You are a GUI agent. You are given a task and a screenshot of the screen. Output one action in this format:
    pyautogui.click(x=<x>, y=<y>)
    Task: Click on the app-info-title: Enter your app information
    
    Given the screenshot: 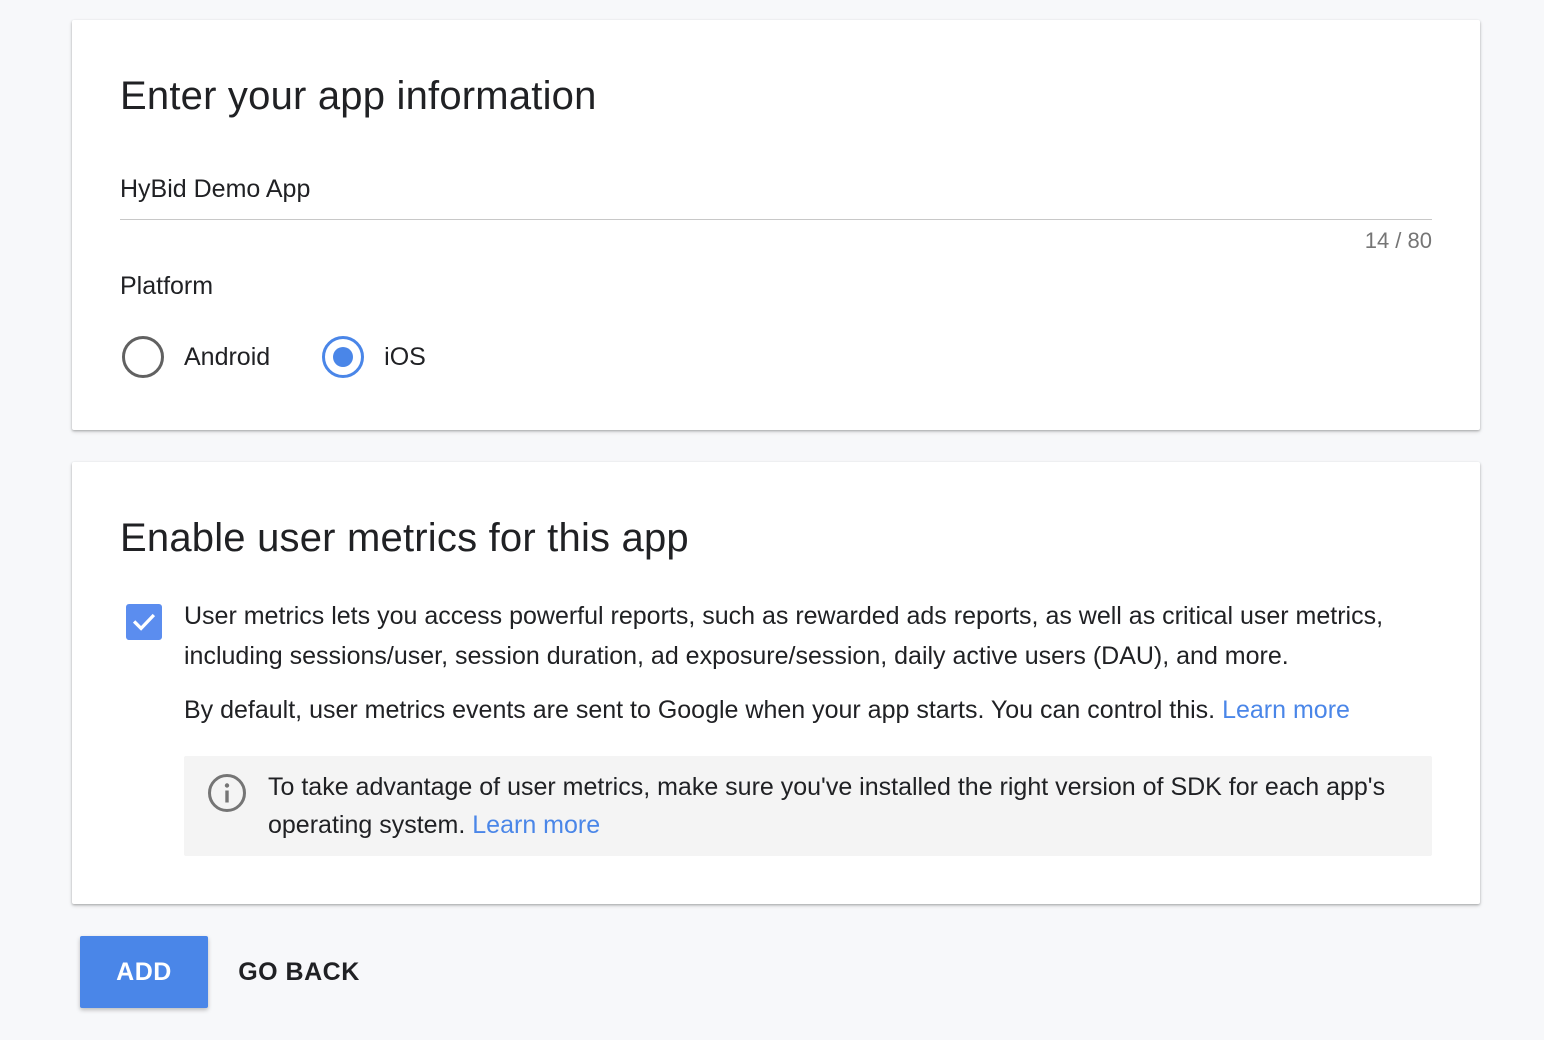 What is the action you would take?
    pyautogui.click(x=358, y=96)
    